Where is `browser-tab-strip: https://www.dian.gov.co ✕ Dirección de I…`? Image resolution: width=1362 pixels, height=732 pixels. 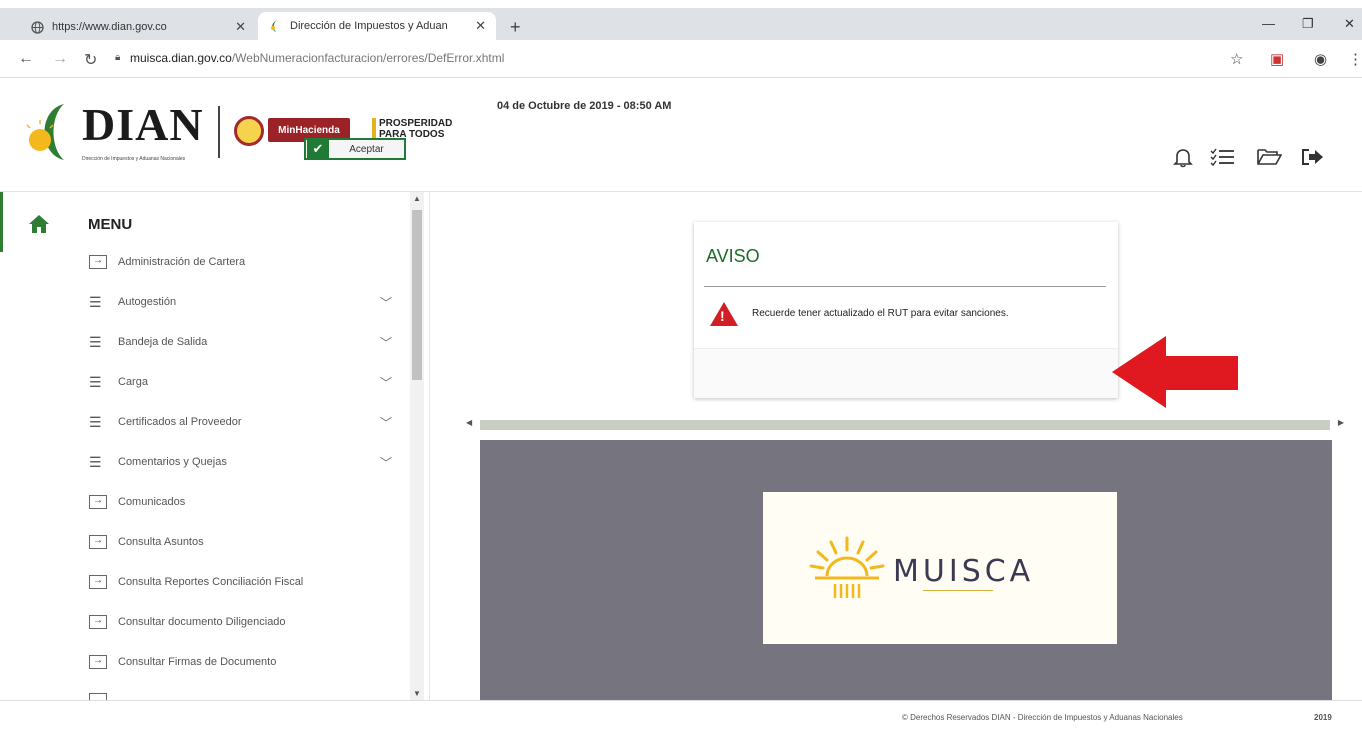 browser-tab-strip: https://www.dian.gov.co ✕ Dirección de I… is located at coordinates (681, 20).